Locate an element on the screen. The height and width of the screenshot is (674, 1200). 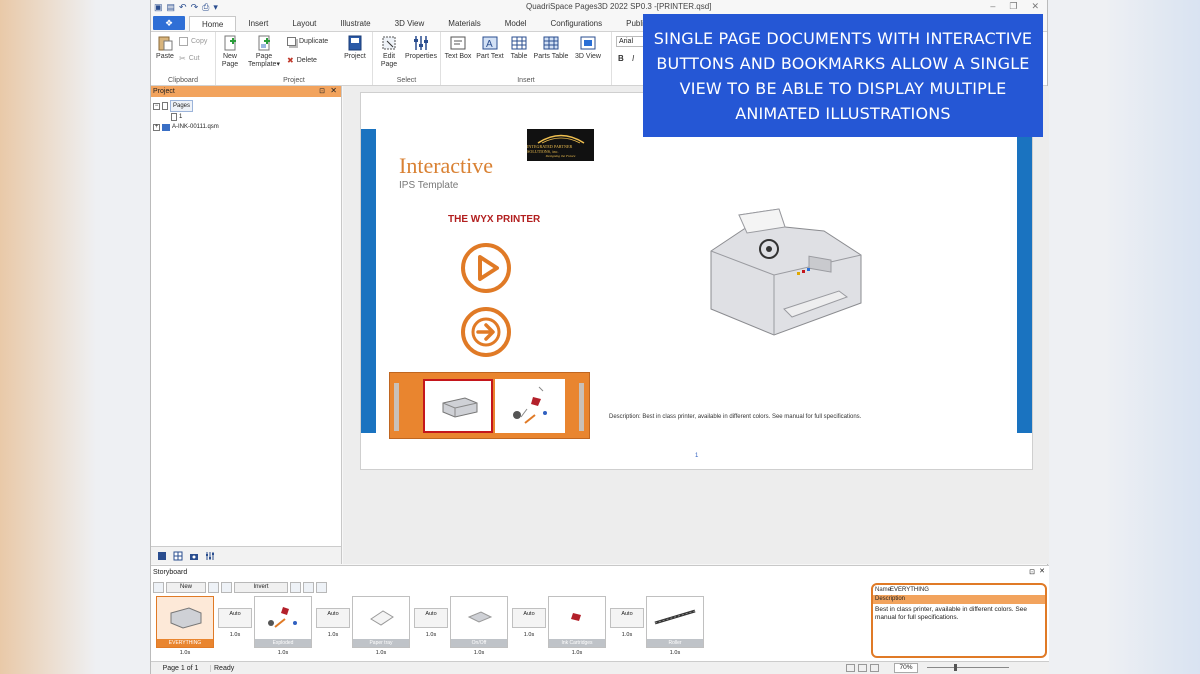
camera-icon is located at coordinates (194, 556).